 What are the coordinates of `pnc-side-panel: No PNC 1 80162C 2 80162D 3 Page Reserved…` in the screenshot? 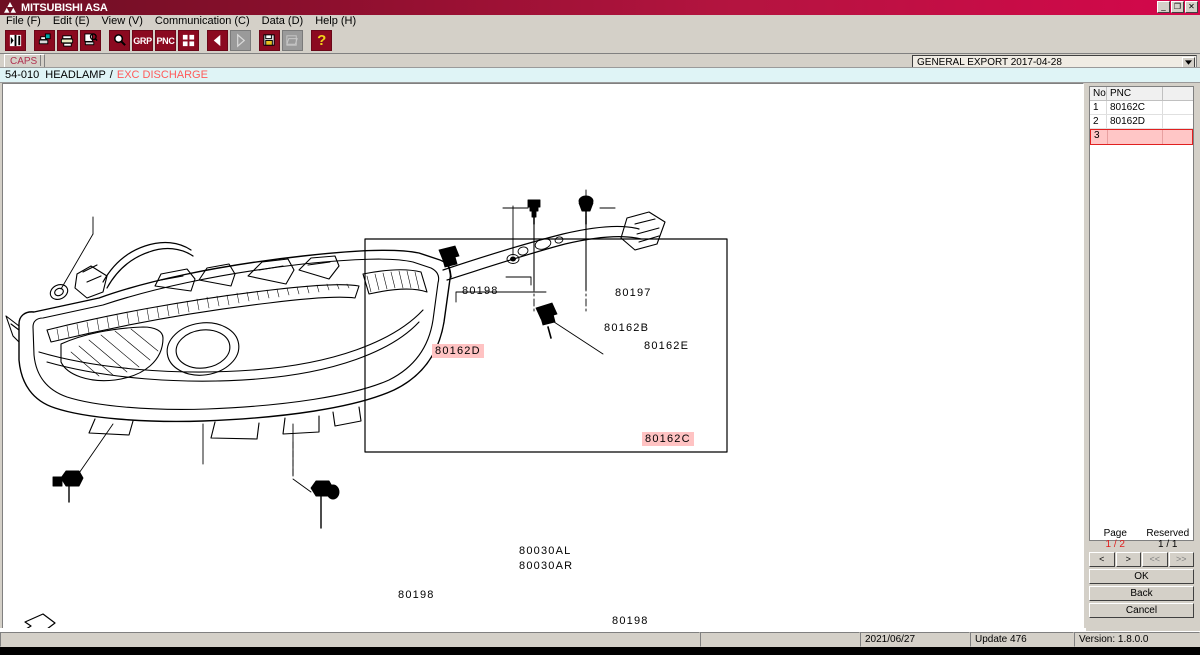 It's located at (1143, 357).